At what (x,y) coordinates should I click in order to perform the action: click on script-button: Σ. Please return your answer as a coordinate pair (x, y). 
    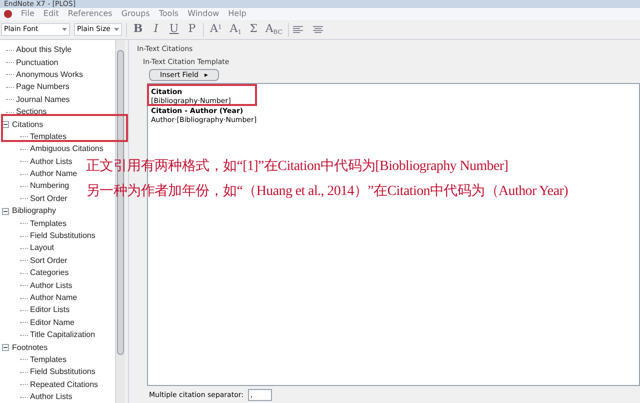
    Looking at the image, I should click on (254, 29).